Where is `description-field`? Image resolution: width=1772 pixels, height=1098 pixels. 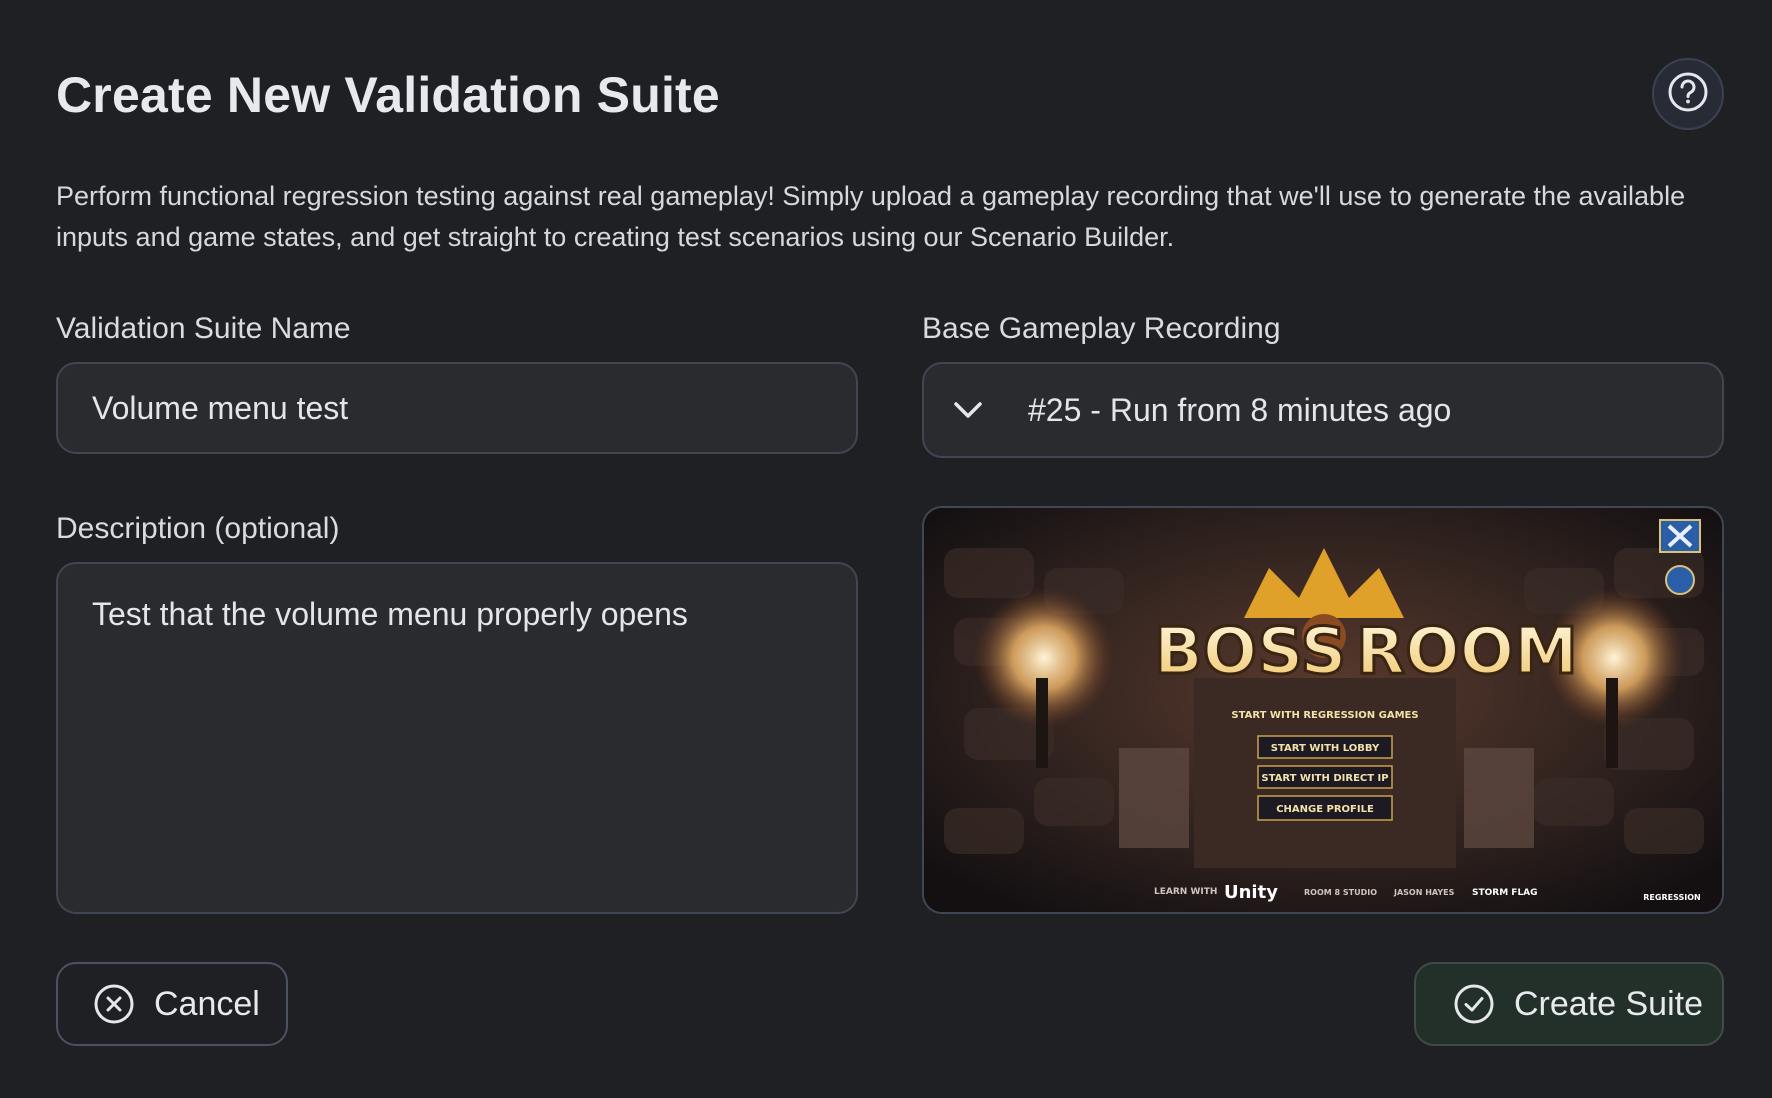 description-field is located at coordinates (457, 738).